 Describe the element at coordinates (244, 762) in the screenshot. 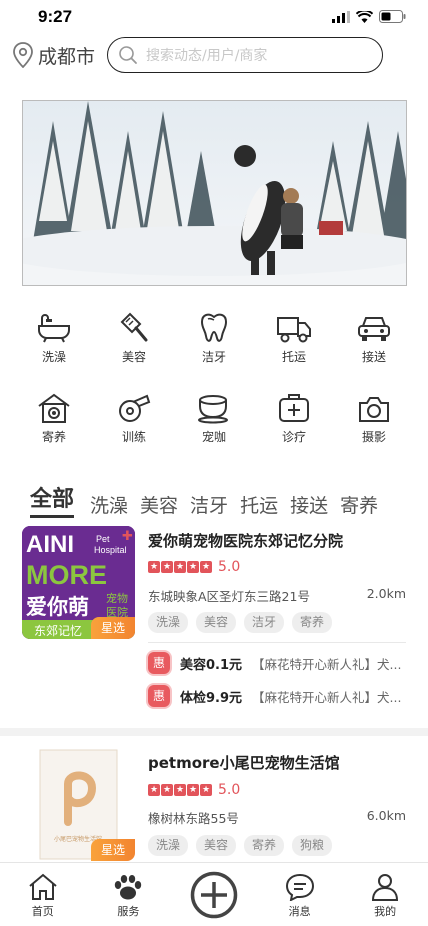

I see `store-name: petmore小尾巴宠物生活馆` at that location.